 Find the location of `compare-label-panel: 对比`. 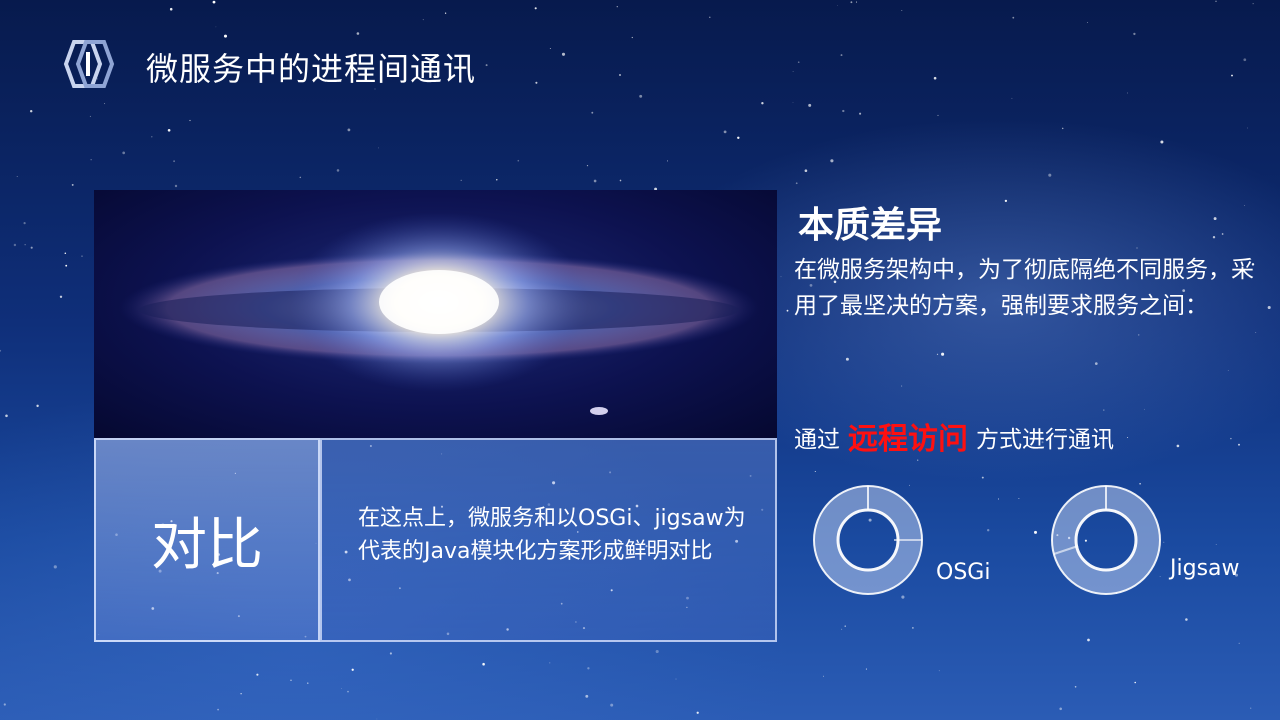

compare-label-panel: 对比 is located at coordinates (207, 540).